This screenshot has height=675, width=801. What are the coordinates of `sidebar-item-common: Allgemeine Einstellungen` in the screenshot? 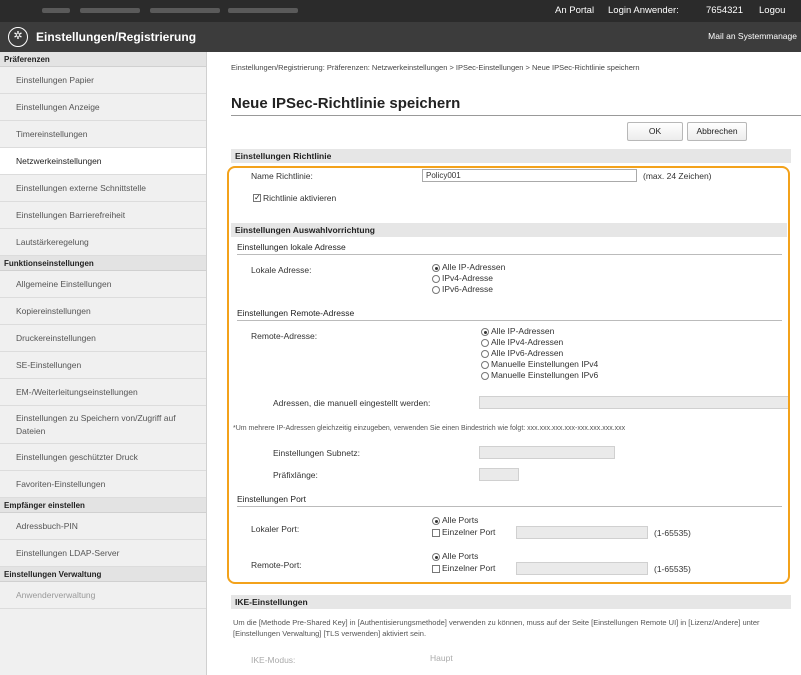 It's located at (103, 284).